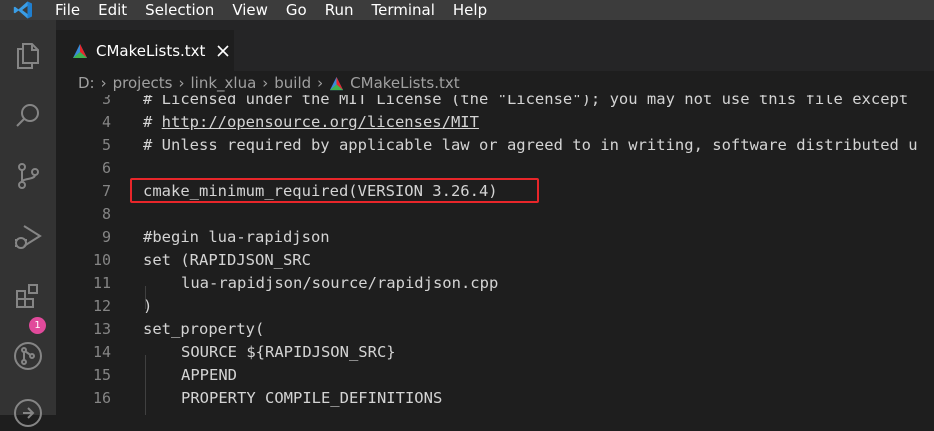 Image resolution: width=934 pixels, height=431 pixels. I want to click on line-number: 15, so click(101, 375).